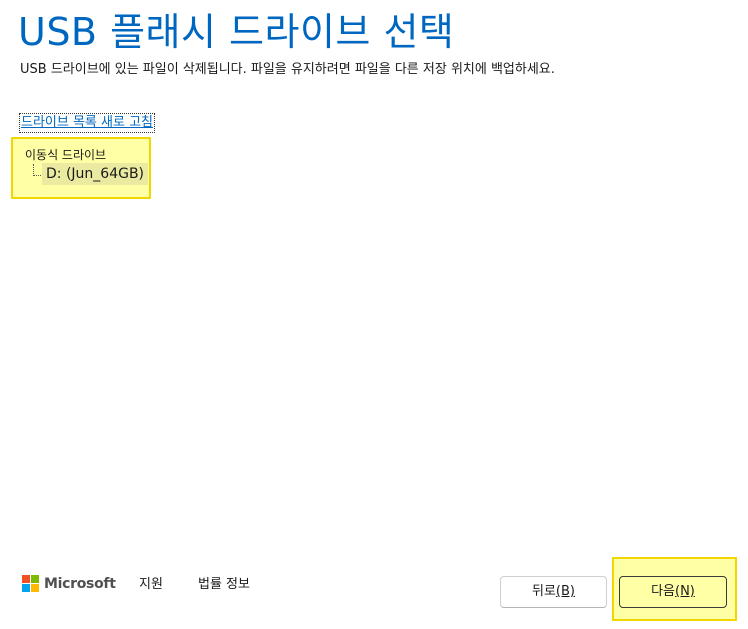  I want to click on logo-square-blue, so click(26, 588).